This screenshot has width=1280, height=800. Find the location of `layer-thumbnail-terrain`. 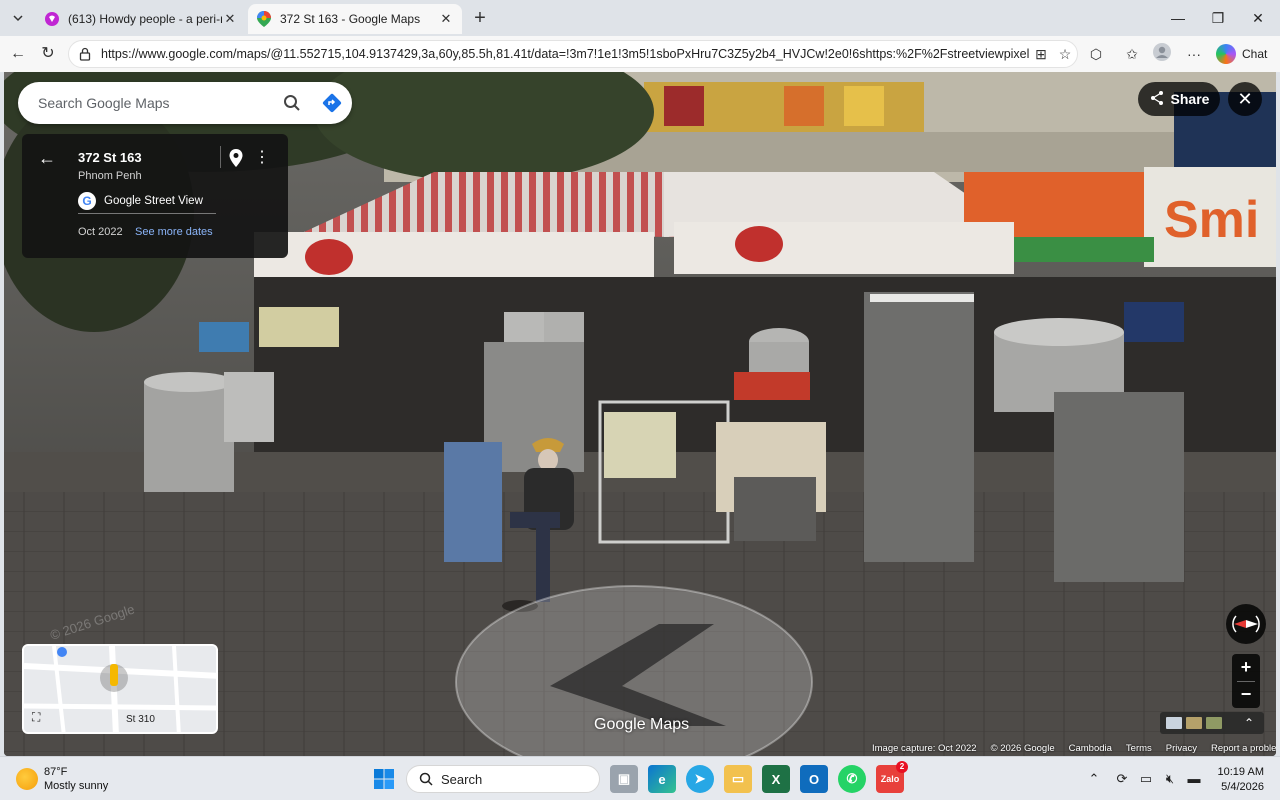

layer-thumbnail-terrain is located at coordinates (1214, 723).